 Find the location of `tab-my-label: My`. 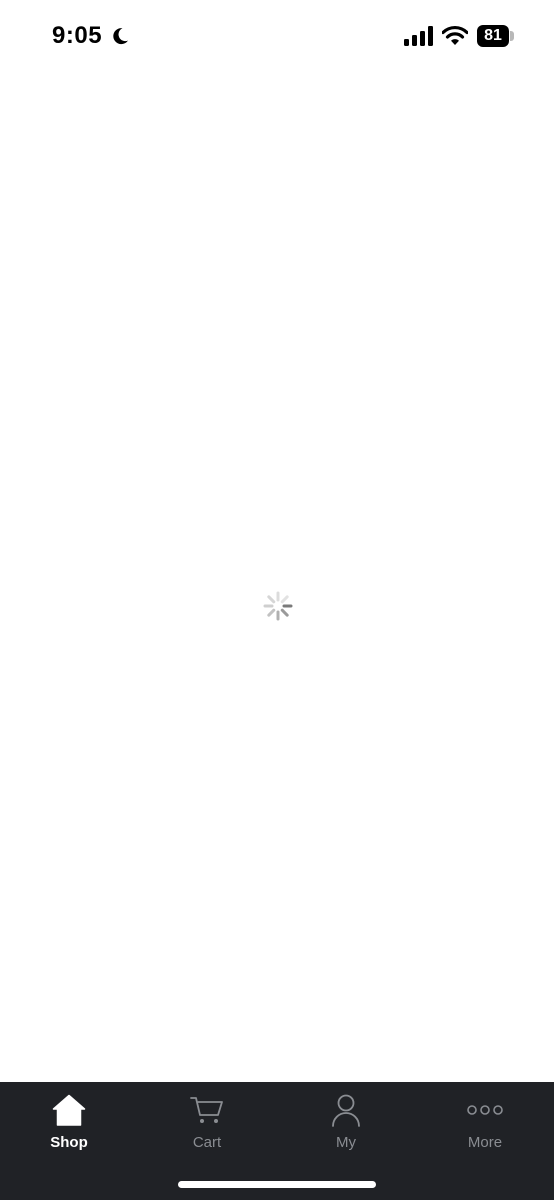

tab-my-label: My is located at coordinates (346, 1142).